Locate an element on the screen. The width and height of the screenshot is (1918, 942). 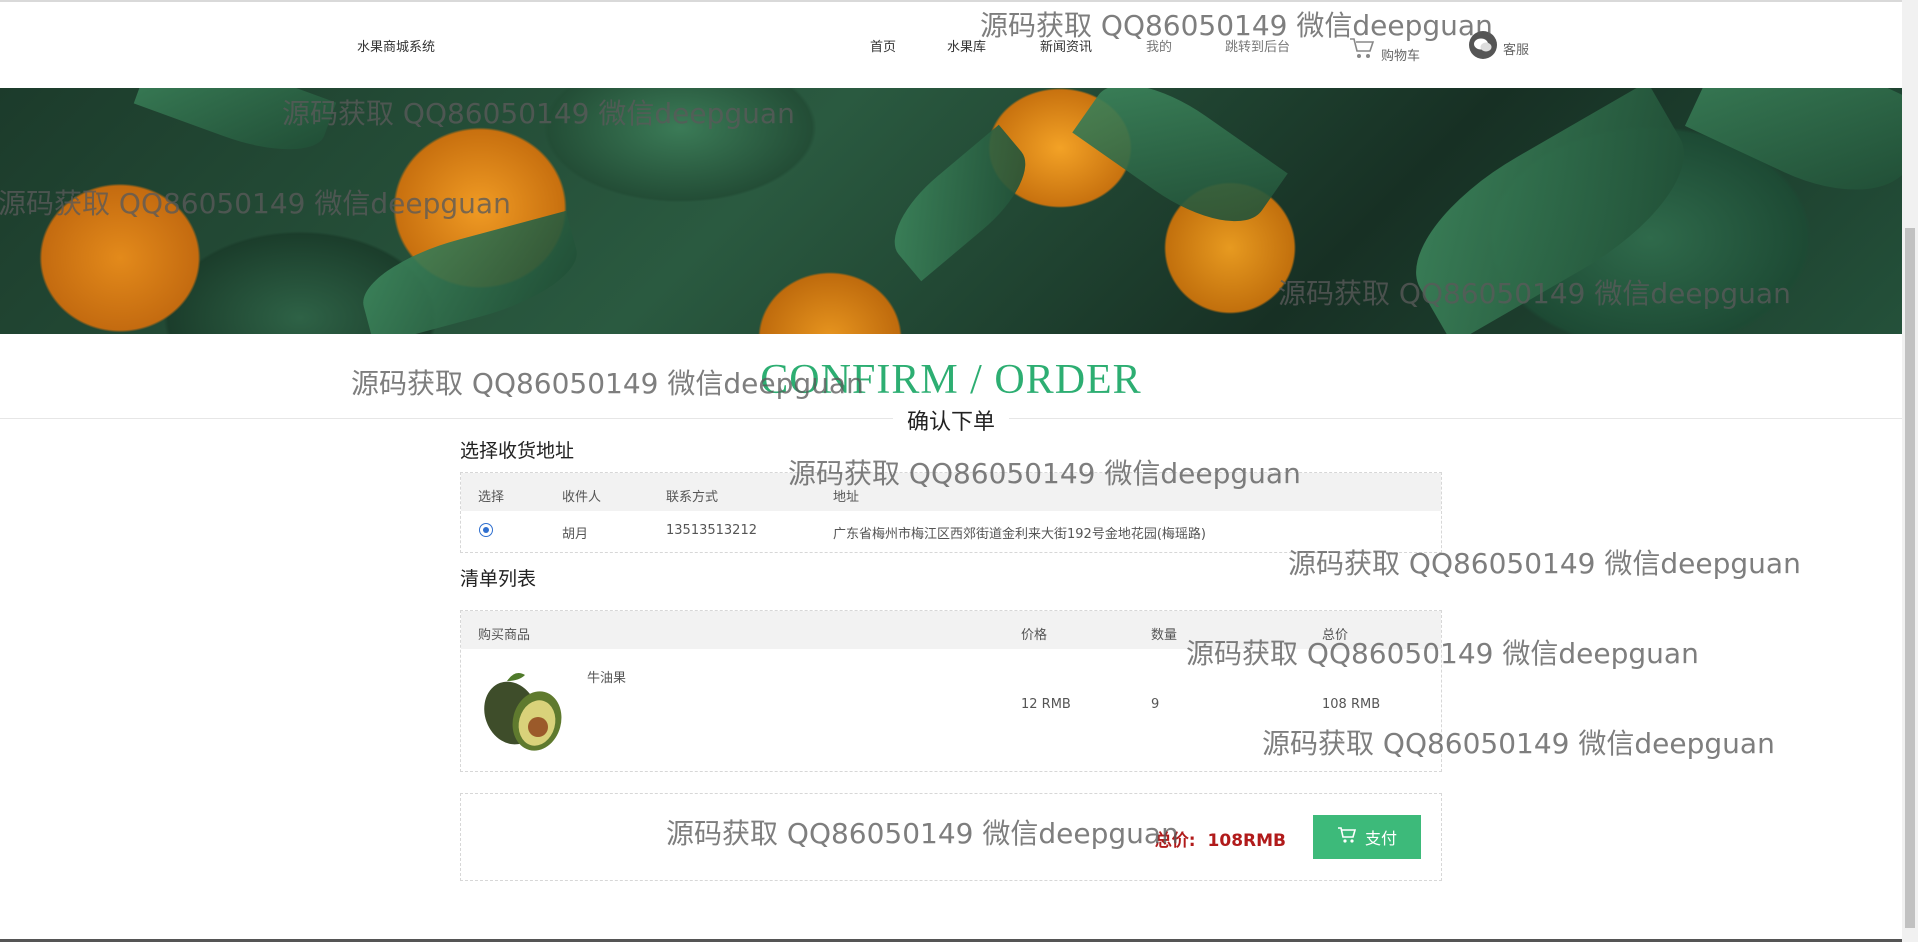
col-total: 总价 is located at coordinates (1335, 635).